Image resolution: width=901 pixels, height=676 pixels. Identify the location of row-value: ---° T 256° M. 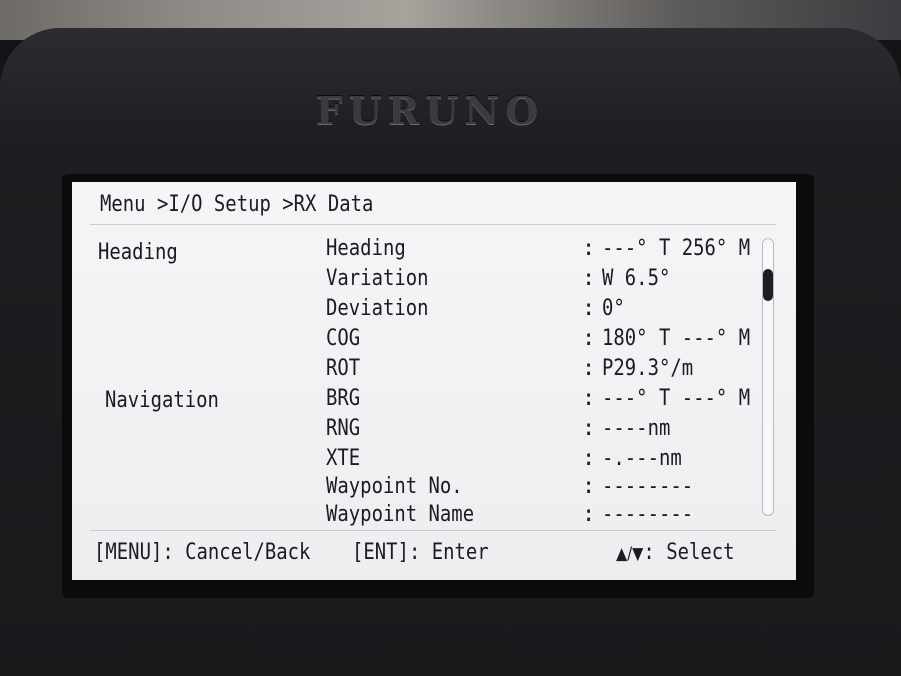
(676, 248).